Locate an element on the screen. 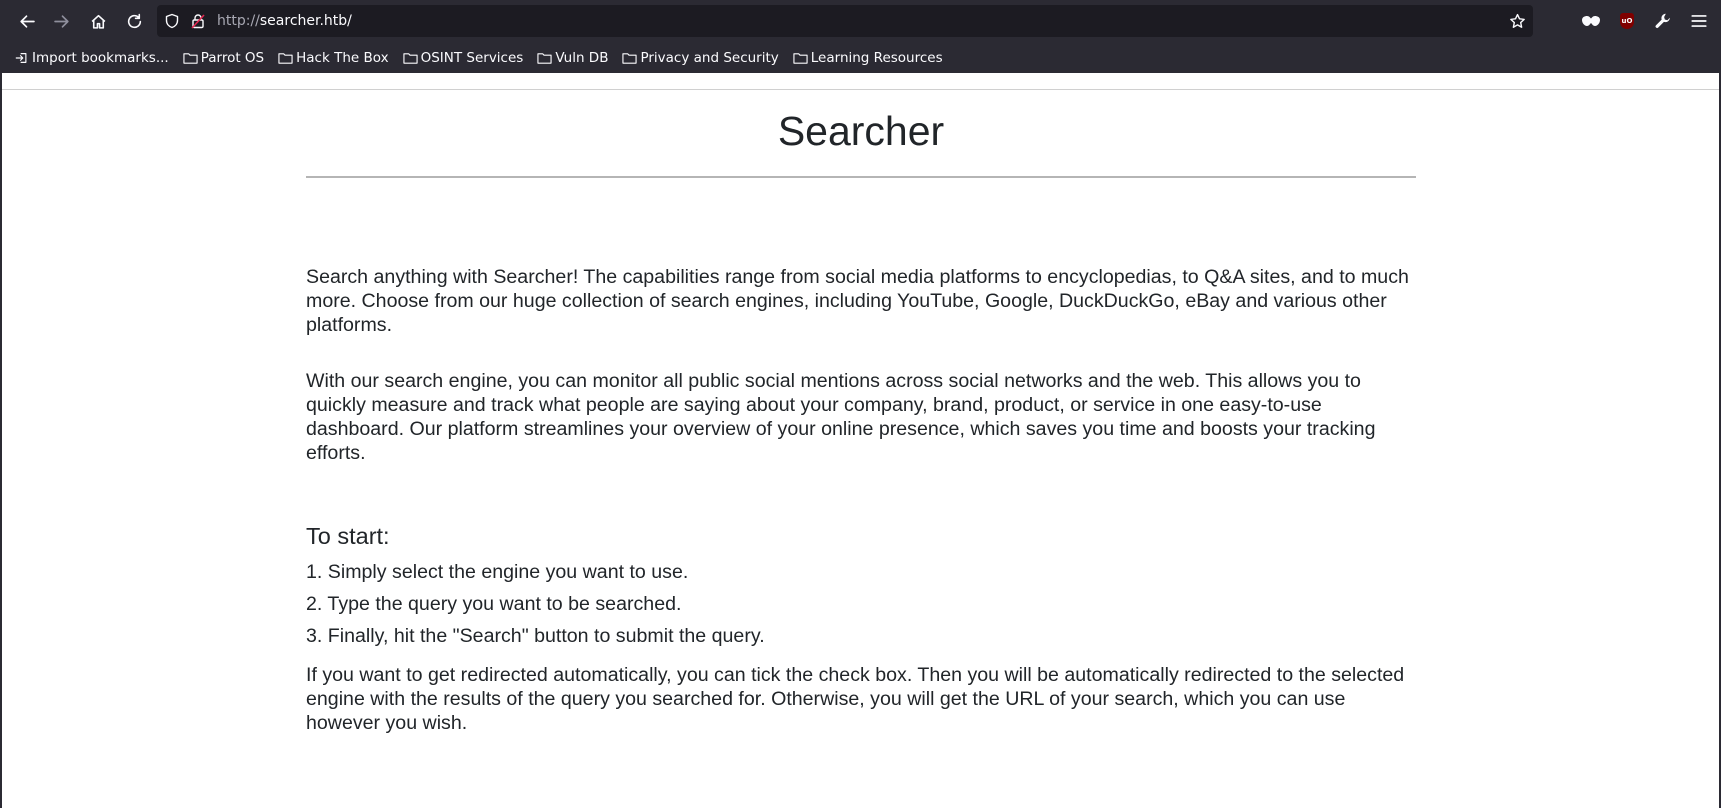 The image size is (1721, 808). bookmark-folder-vuln-db: Vuln DB is located at coordinates (572, 58).